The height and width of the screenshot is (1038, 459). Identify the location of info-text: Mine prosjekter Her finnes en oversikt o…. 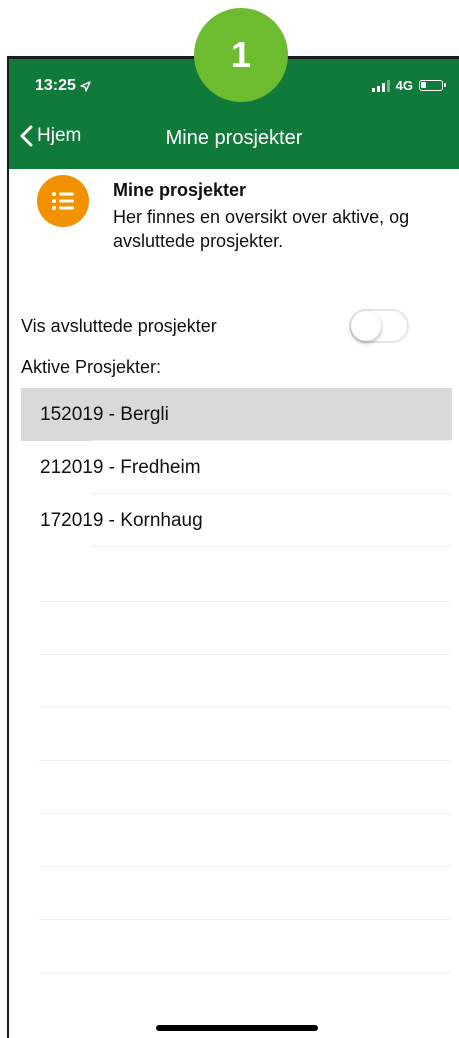
(276, 214).